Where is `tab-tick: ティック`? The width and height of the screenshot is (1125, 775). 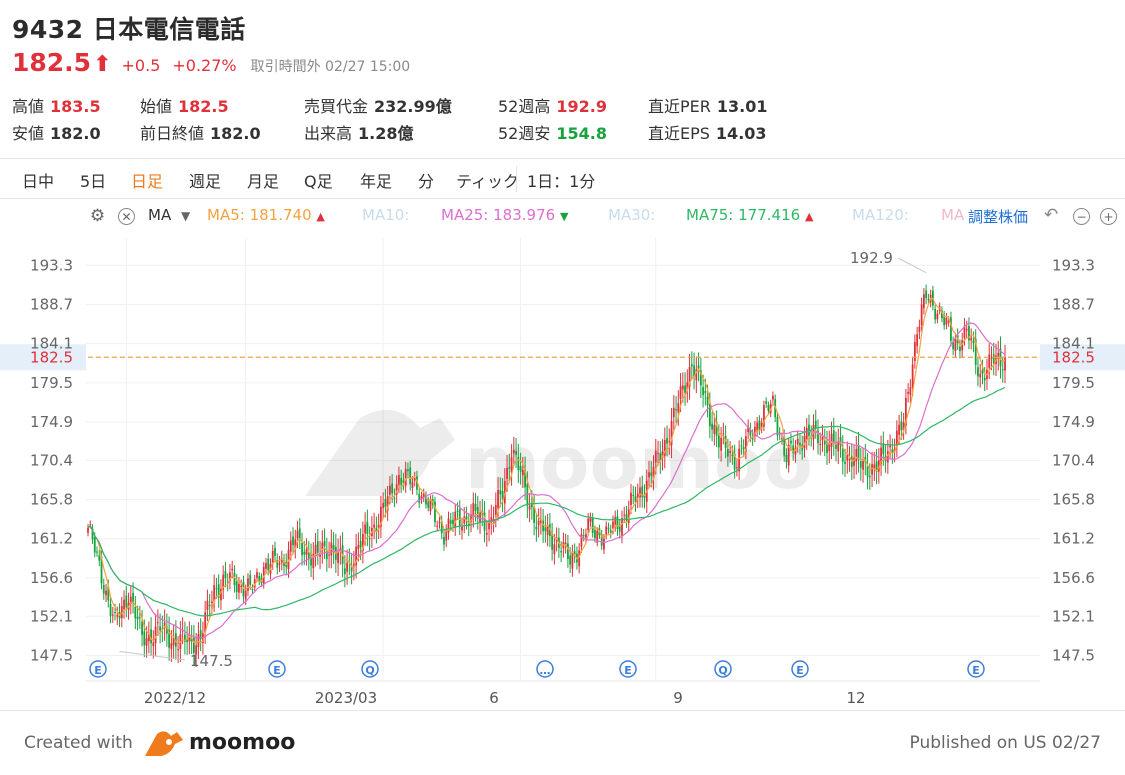 tab-tick: ティック is located at coordinates (487, 180).